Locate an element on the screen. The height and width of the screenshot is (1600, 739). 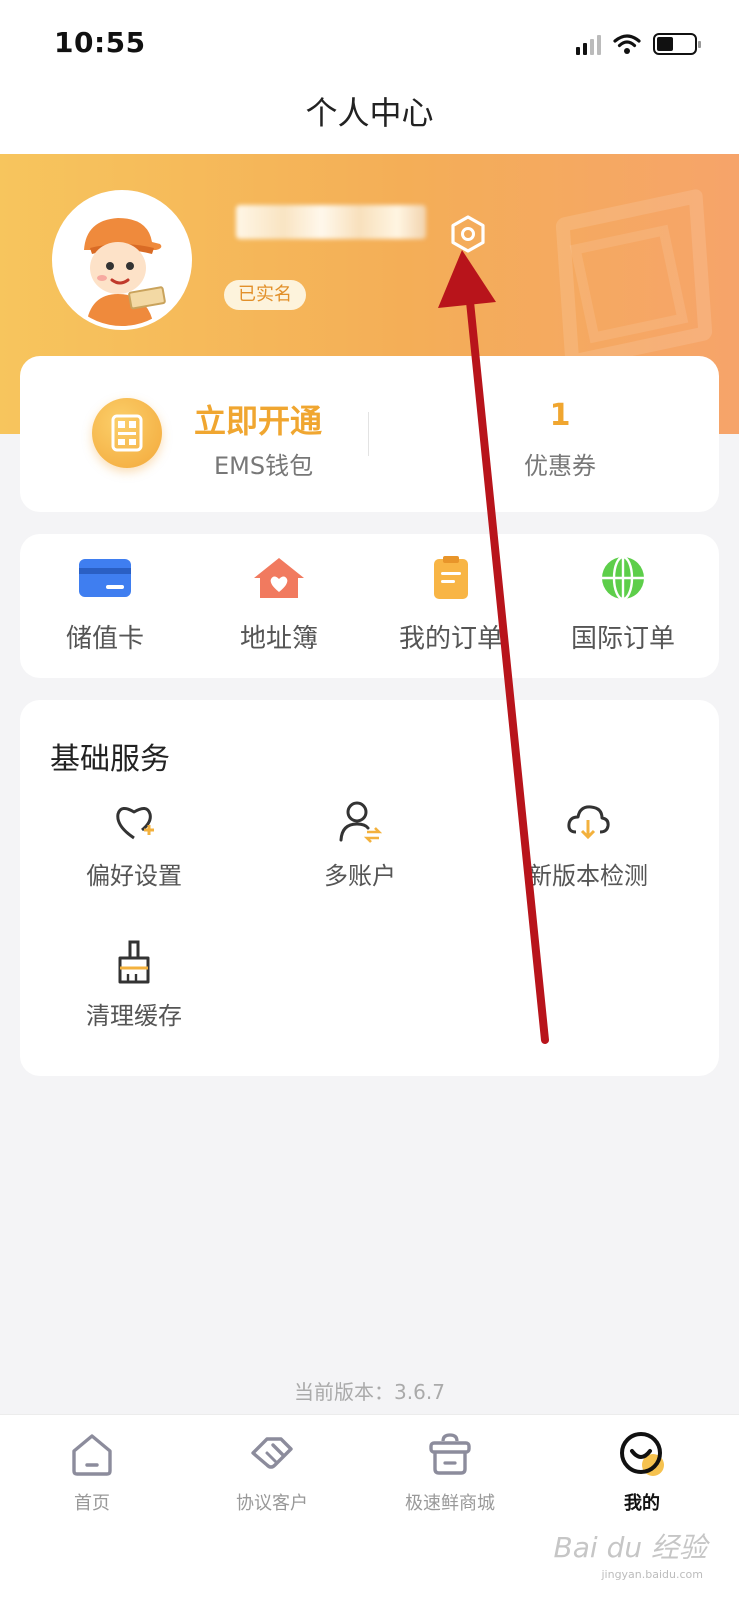
watermark-url: jingyan.baidu.com is located at coordinates (652, 1574).